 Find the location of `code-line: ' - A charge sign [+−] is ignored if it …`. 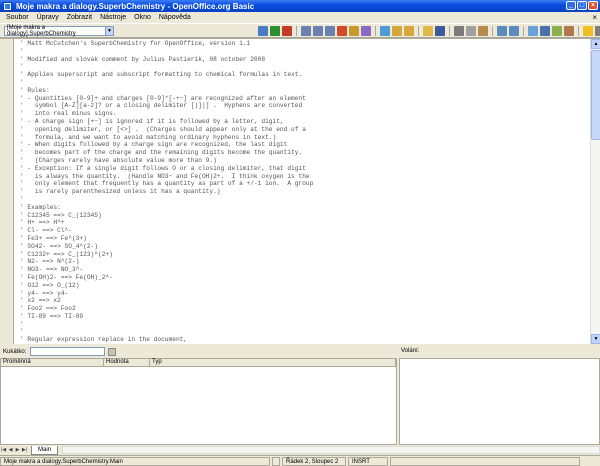

code-line: ' - A charge sign [+−] is ignored if it … is located at coordinates (303, 122).